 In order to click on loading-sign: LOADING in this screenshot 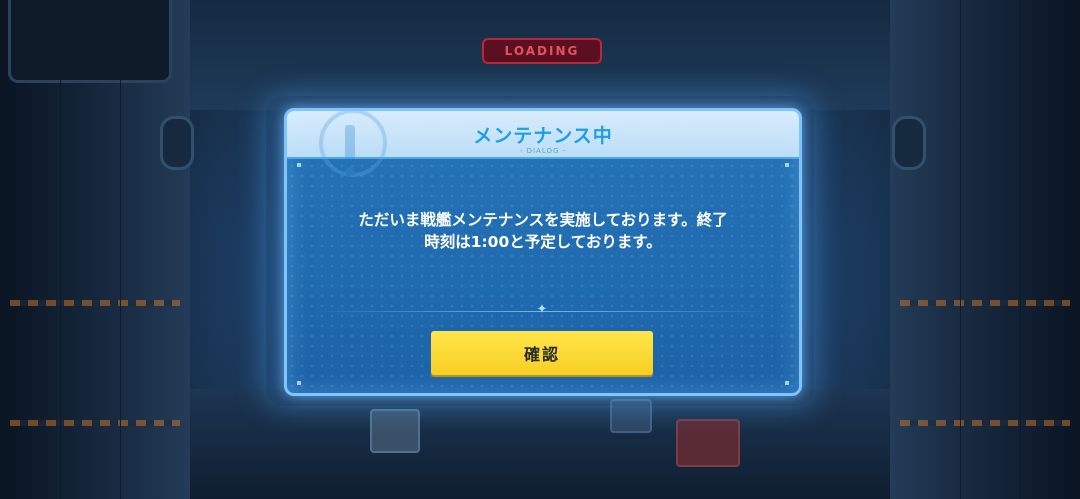, I will do `click(542, 51)`.